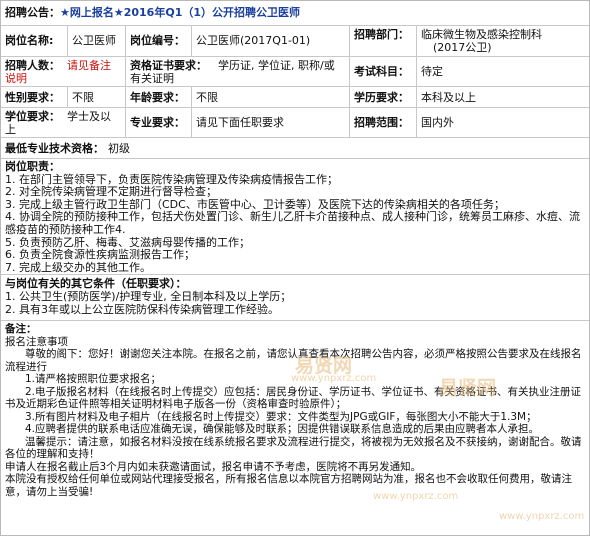 Image resolution: width=590 pixels, height=536 pixels. I want to click on age-value: 不限, so click(207, 97).